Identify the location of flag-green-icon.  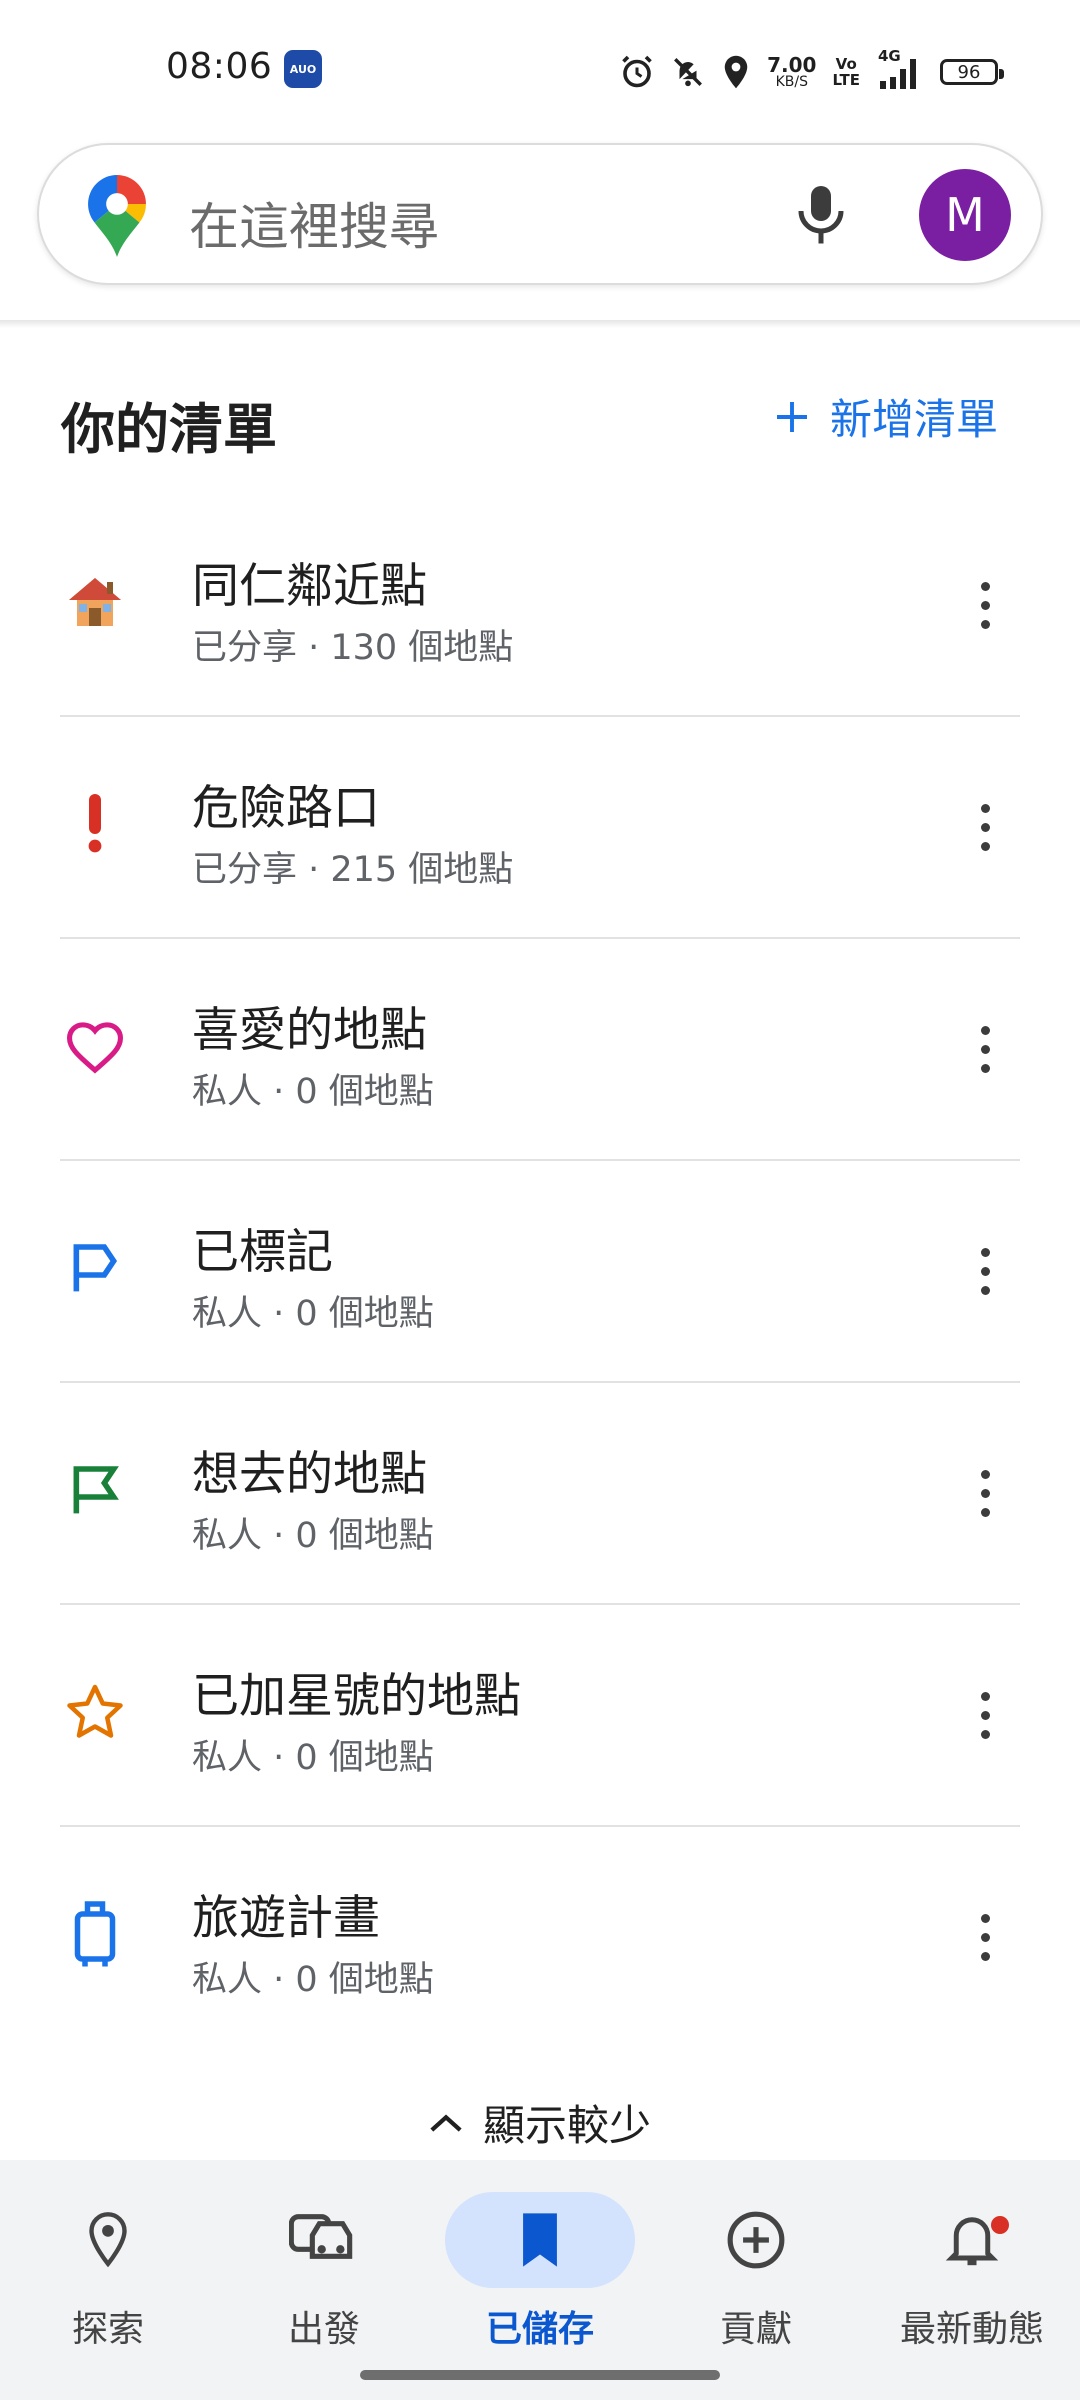
(95, 1490).